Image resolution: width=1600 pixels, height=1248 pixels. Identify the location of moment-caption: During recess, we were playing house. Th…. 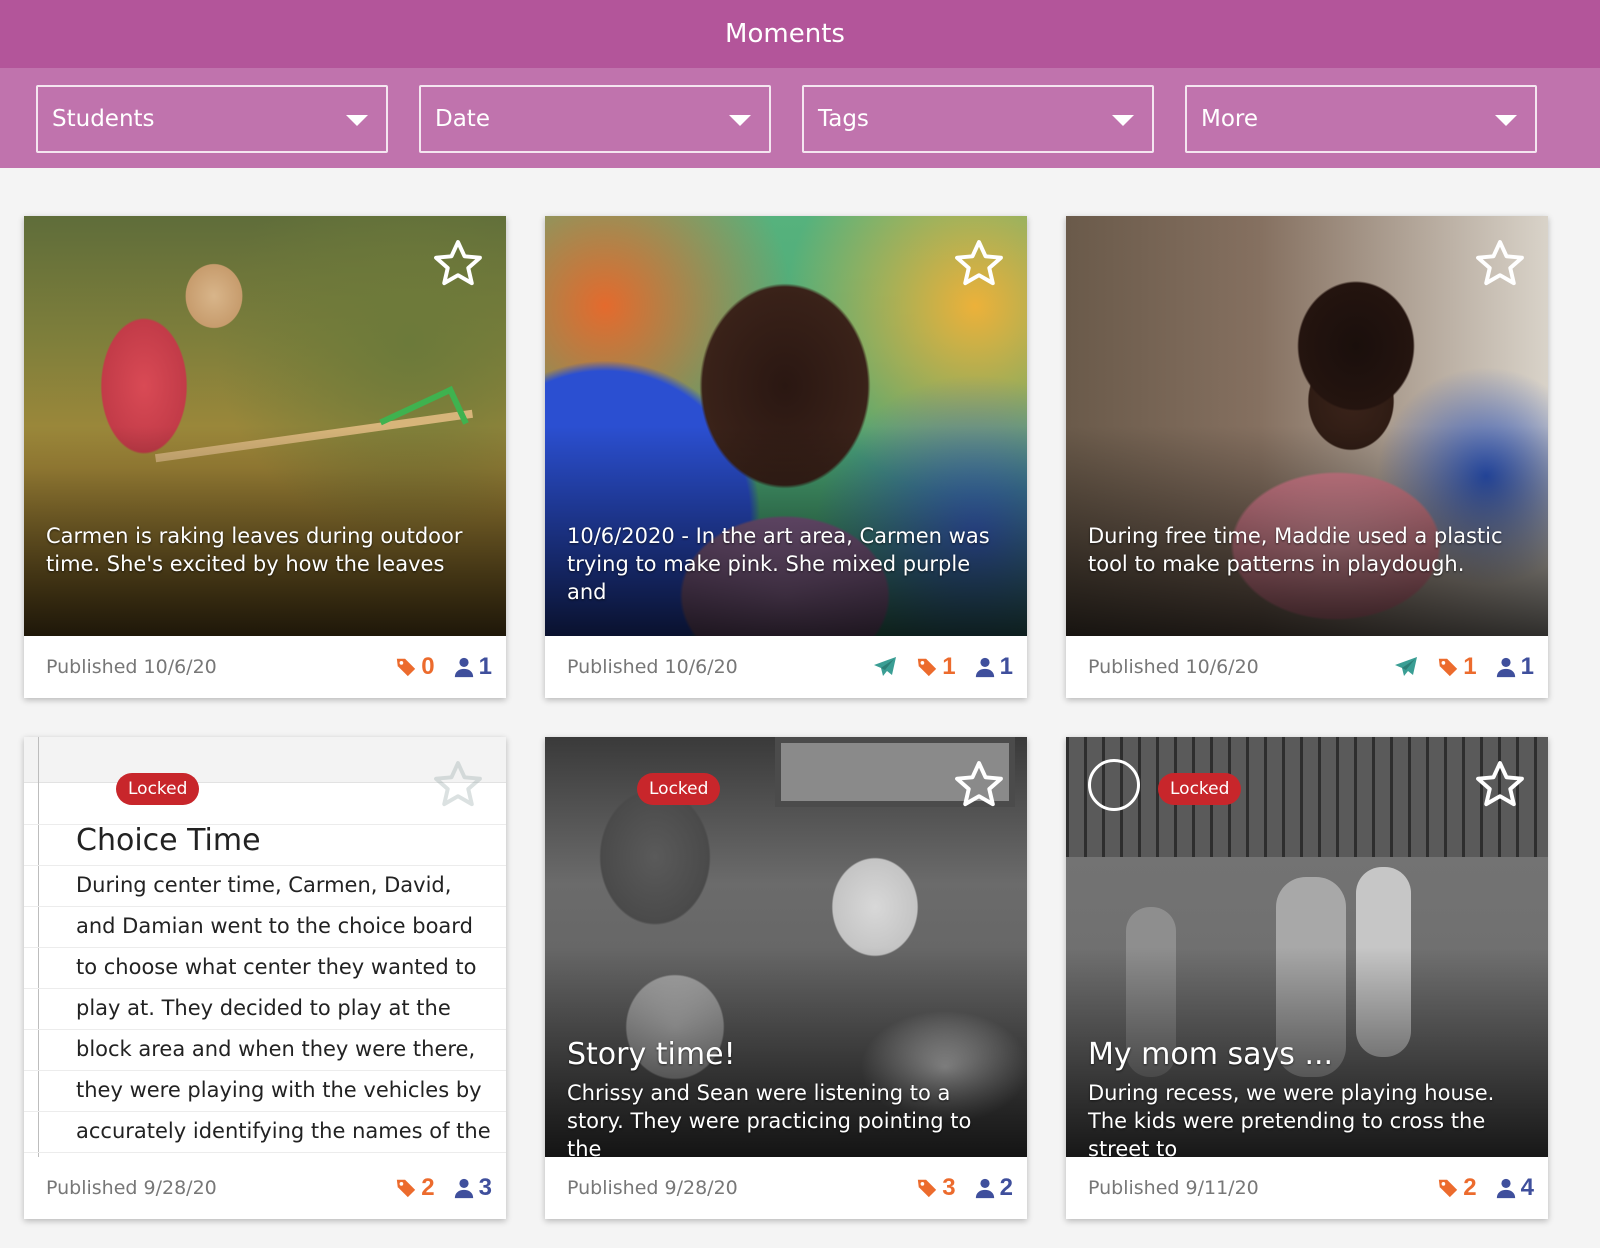
(1291, 1119).